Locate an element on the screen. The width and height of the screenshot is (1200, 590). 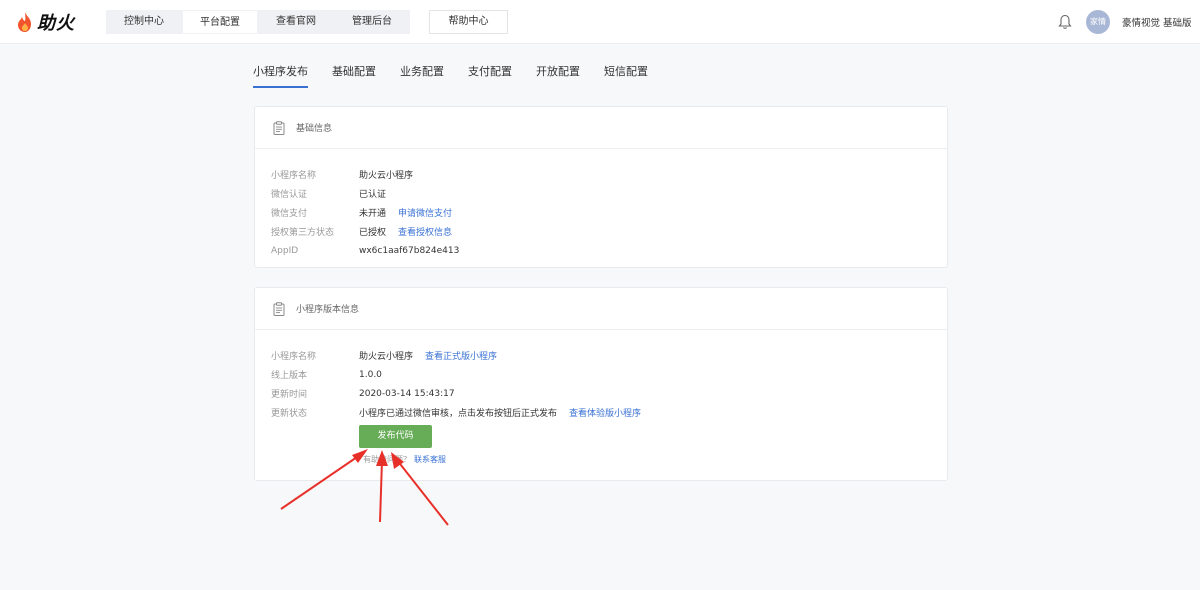
bell-icon is located at coordinates (1065, 22).